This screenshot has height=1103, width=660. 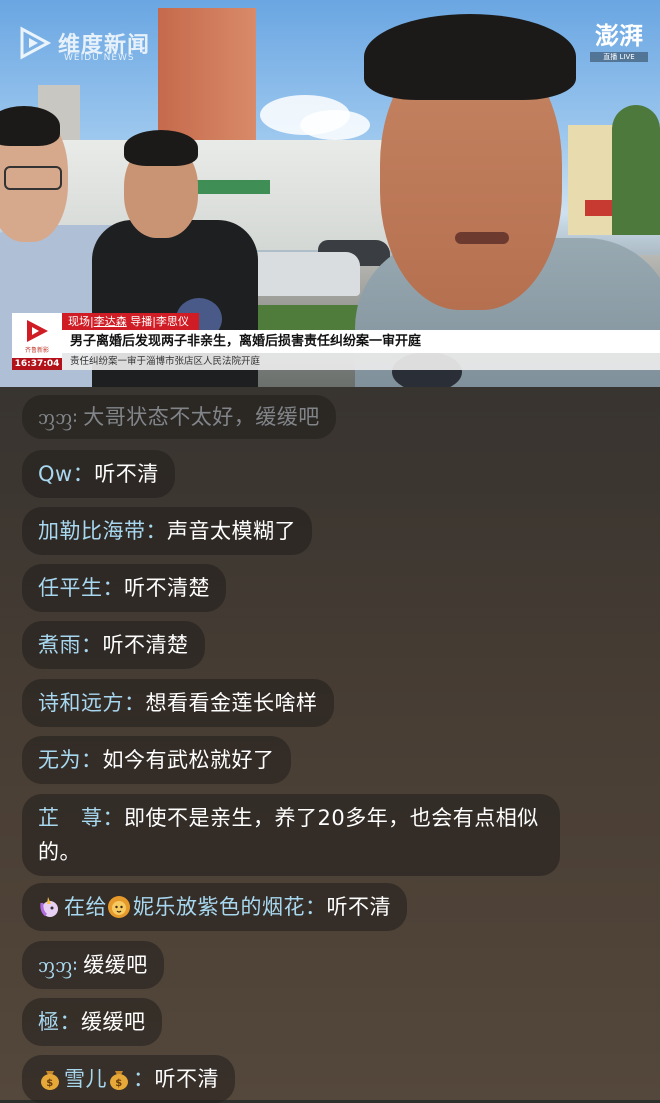 I want to click on comment-username: 任平生, so click(x=70, y=588).